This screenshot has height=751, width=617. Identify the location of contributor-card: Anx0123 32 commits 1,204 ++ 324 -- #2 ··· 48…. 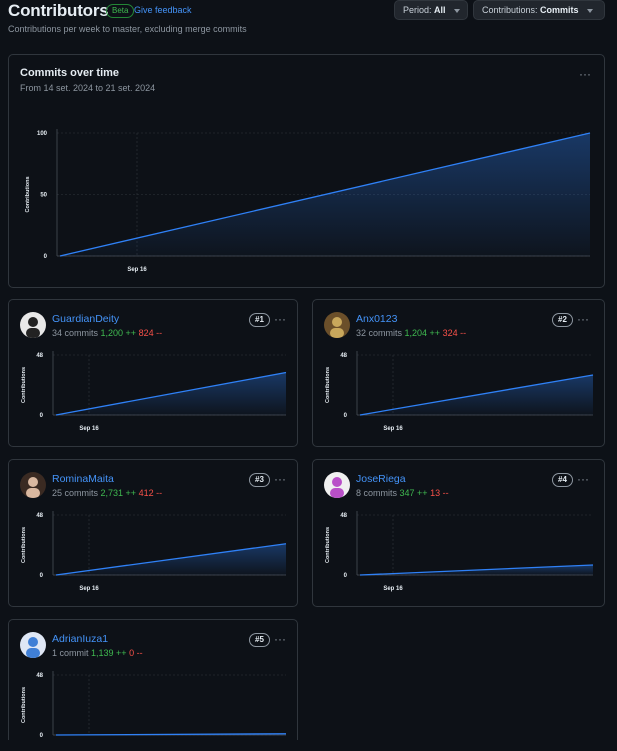
(458, 373).